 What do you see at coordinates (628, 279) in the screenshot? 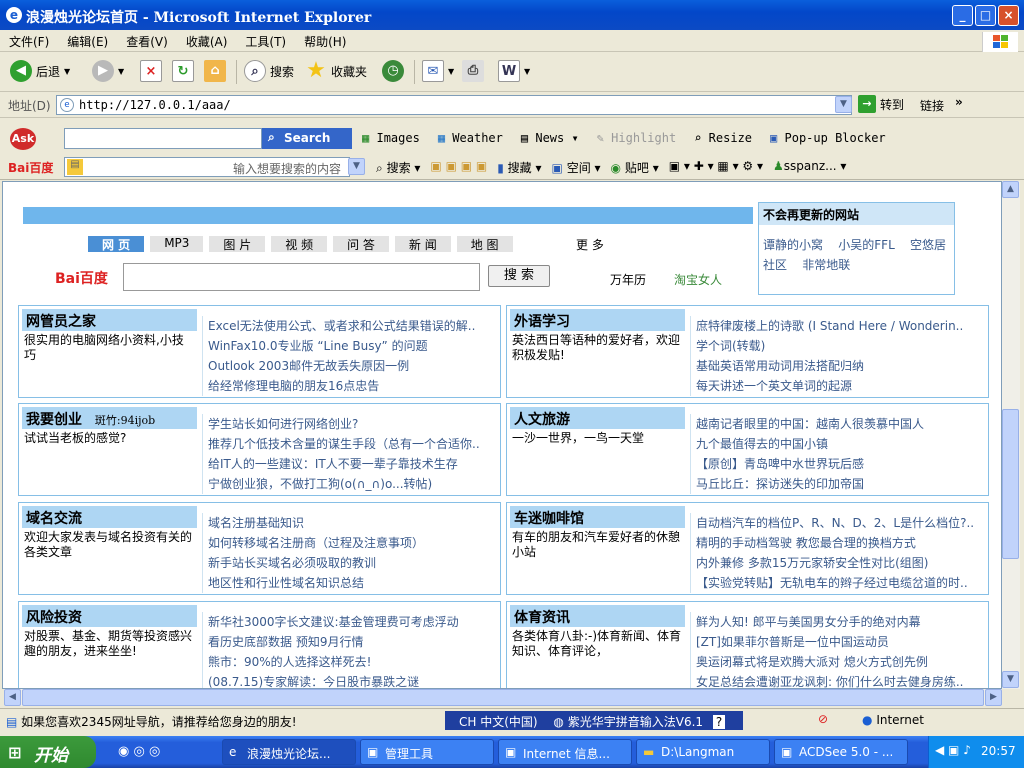
I see `calendar-link: 万年历` at bounding box center [628, 279].